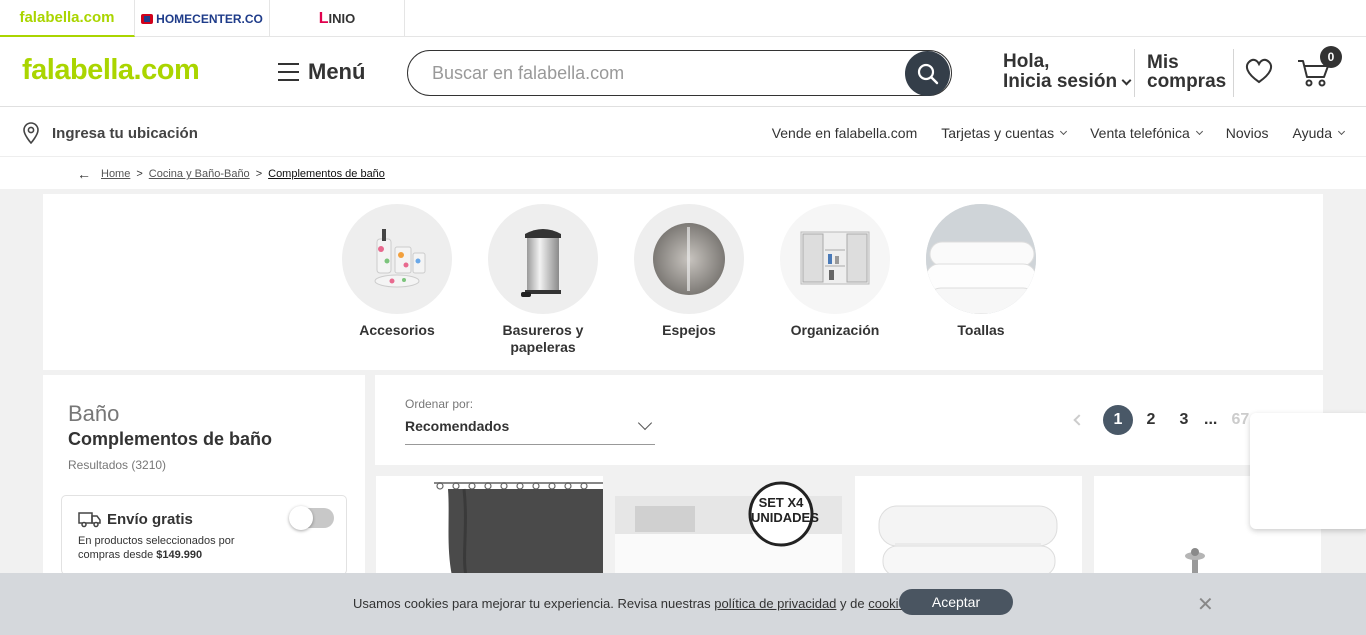 Image resolution: width=1366 pixels, height=635 pixels. What do you see at coordinates (94, 413) in the screenshot?
I see `filter-category: Baño` at bounding box center [94, 413].